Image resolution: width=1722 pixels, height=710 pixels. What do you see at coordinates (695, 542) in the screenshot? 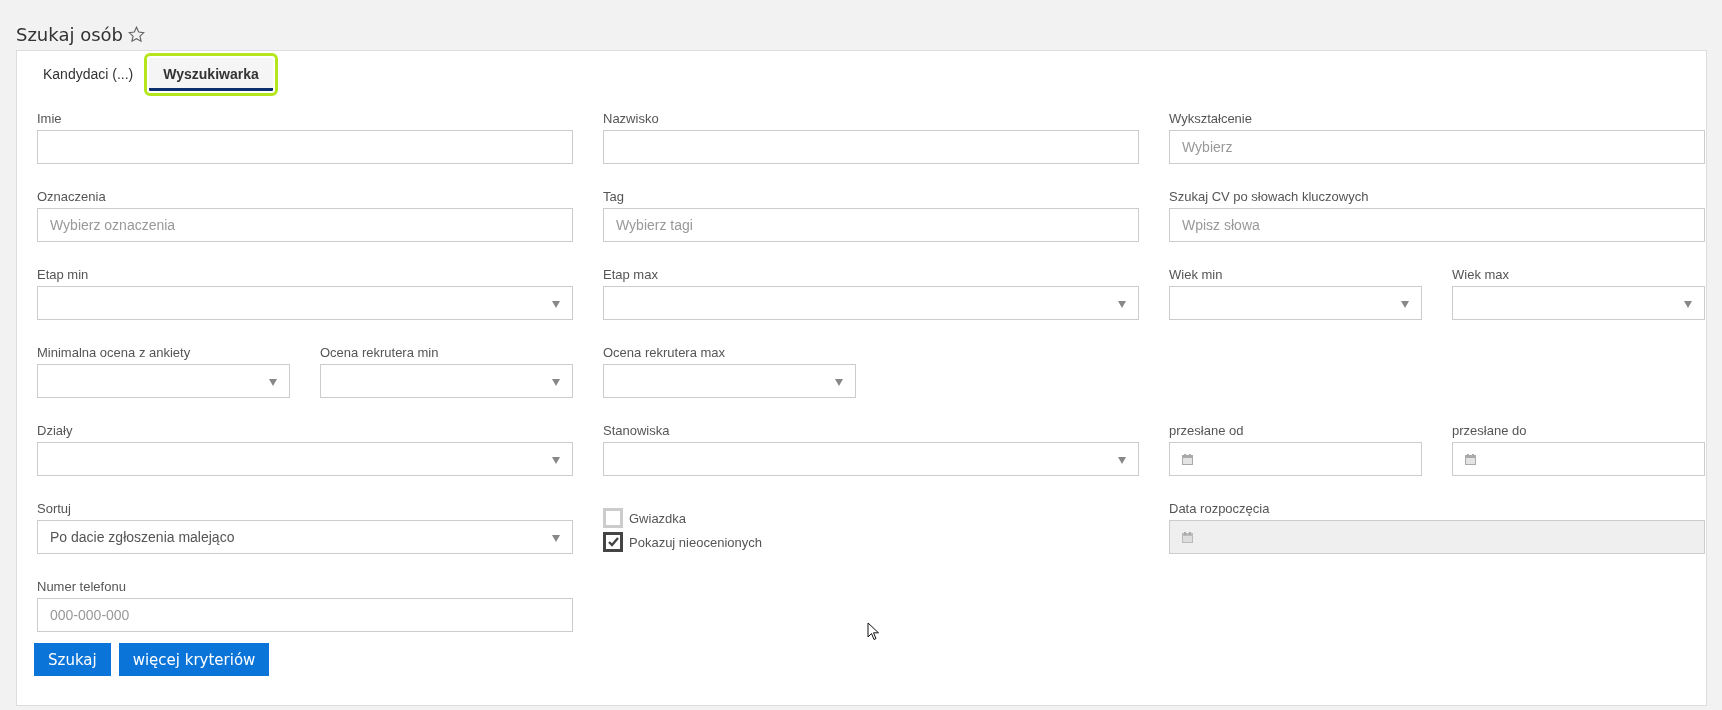
I see `checkbox-label: Pokazuj nieocenionych` at bounding box center [695, 542].